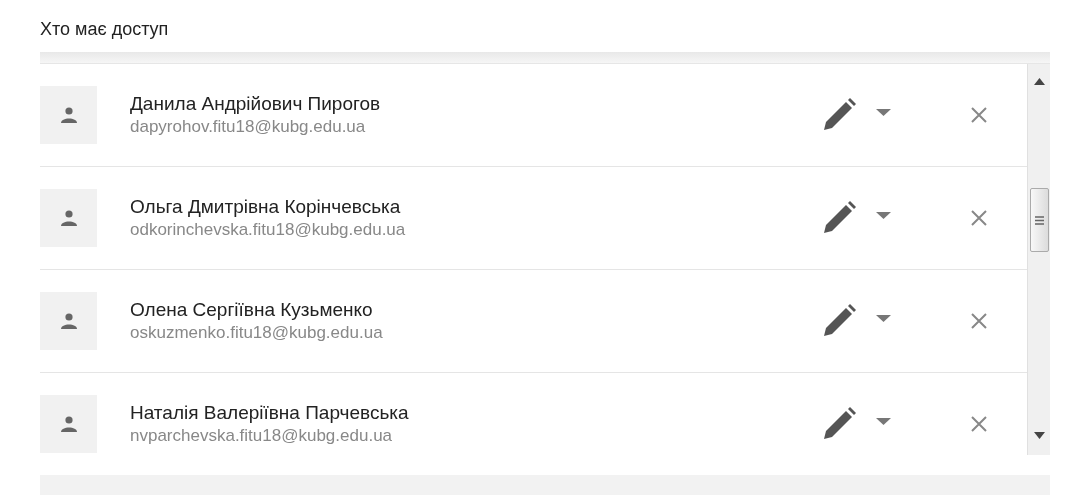 Image resolution: width=1071 pixels, height=495 pixels. I want to click on grip-icon, so click(1039, 220).